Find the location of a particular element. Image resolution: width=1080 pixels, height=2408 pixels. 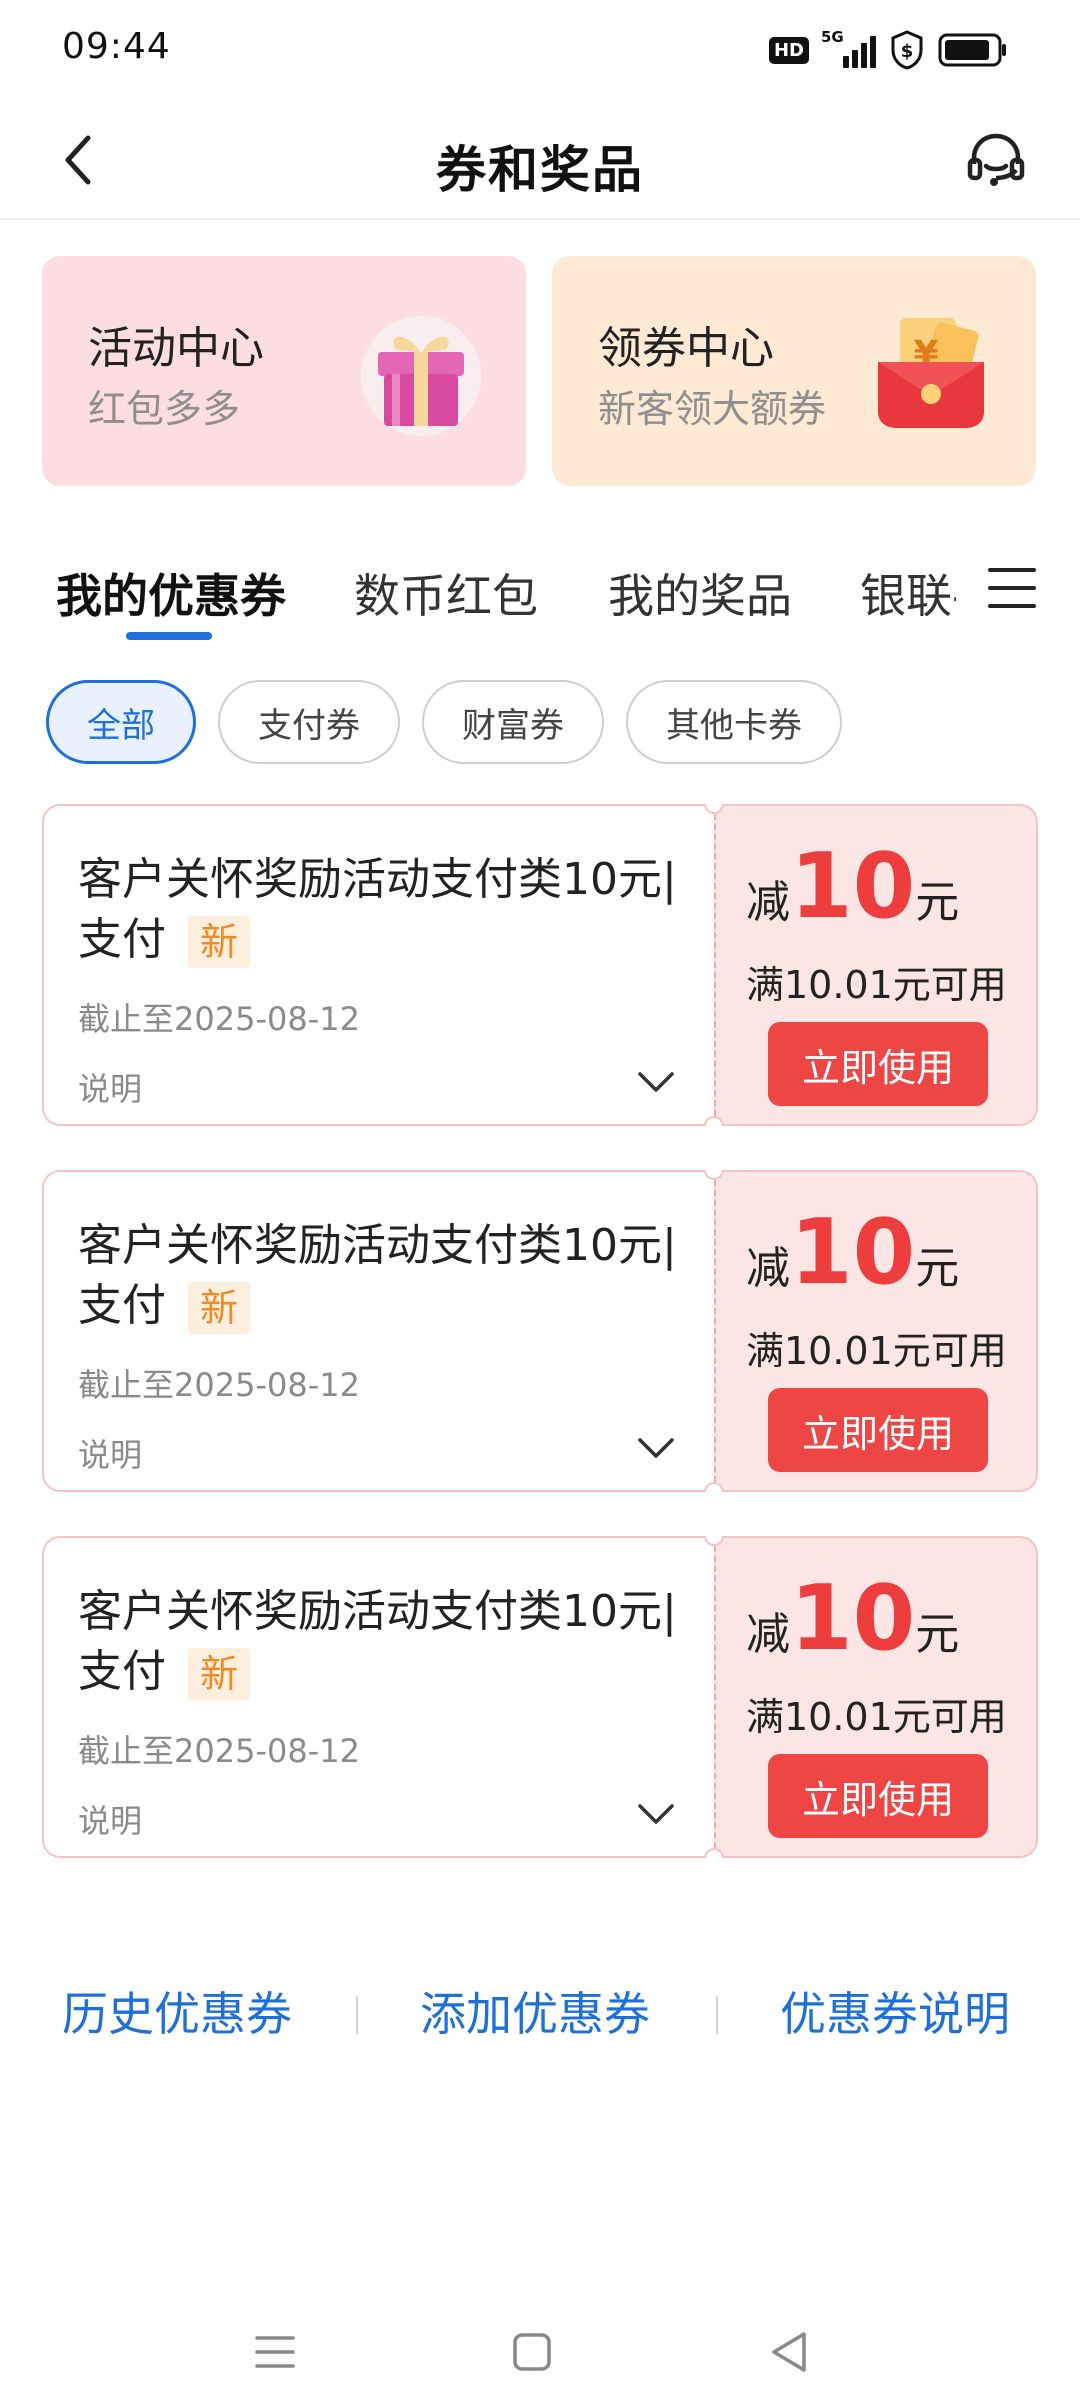

tab-unionpay: 银联- is located at coordinates (908, 593).